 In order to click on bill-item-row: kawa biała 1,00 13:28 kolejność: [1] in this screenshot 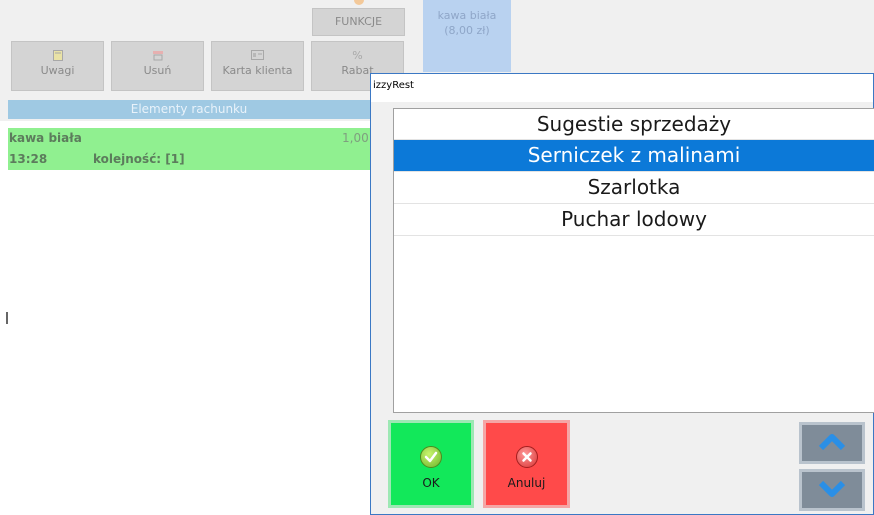, I will do `click(189, 149)`.